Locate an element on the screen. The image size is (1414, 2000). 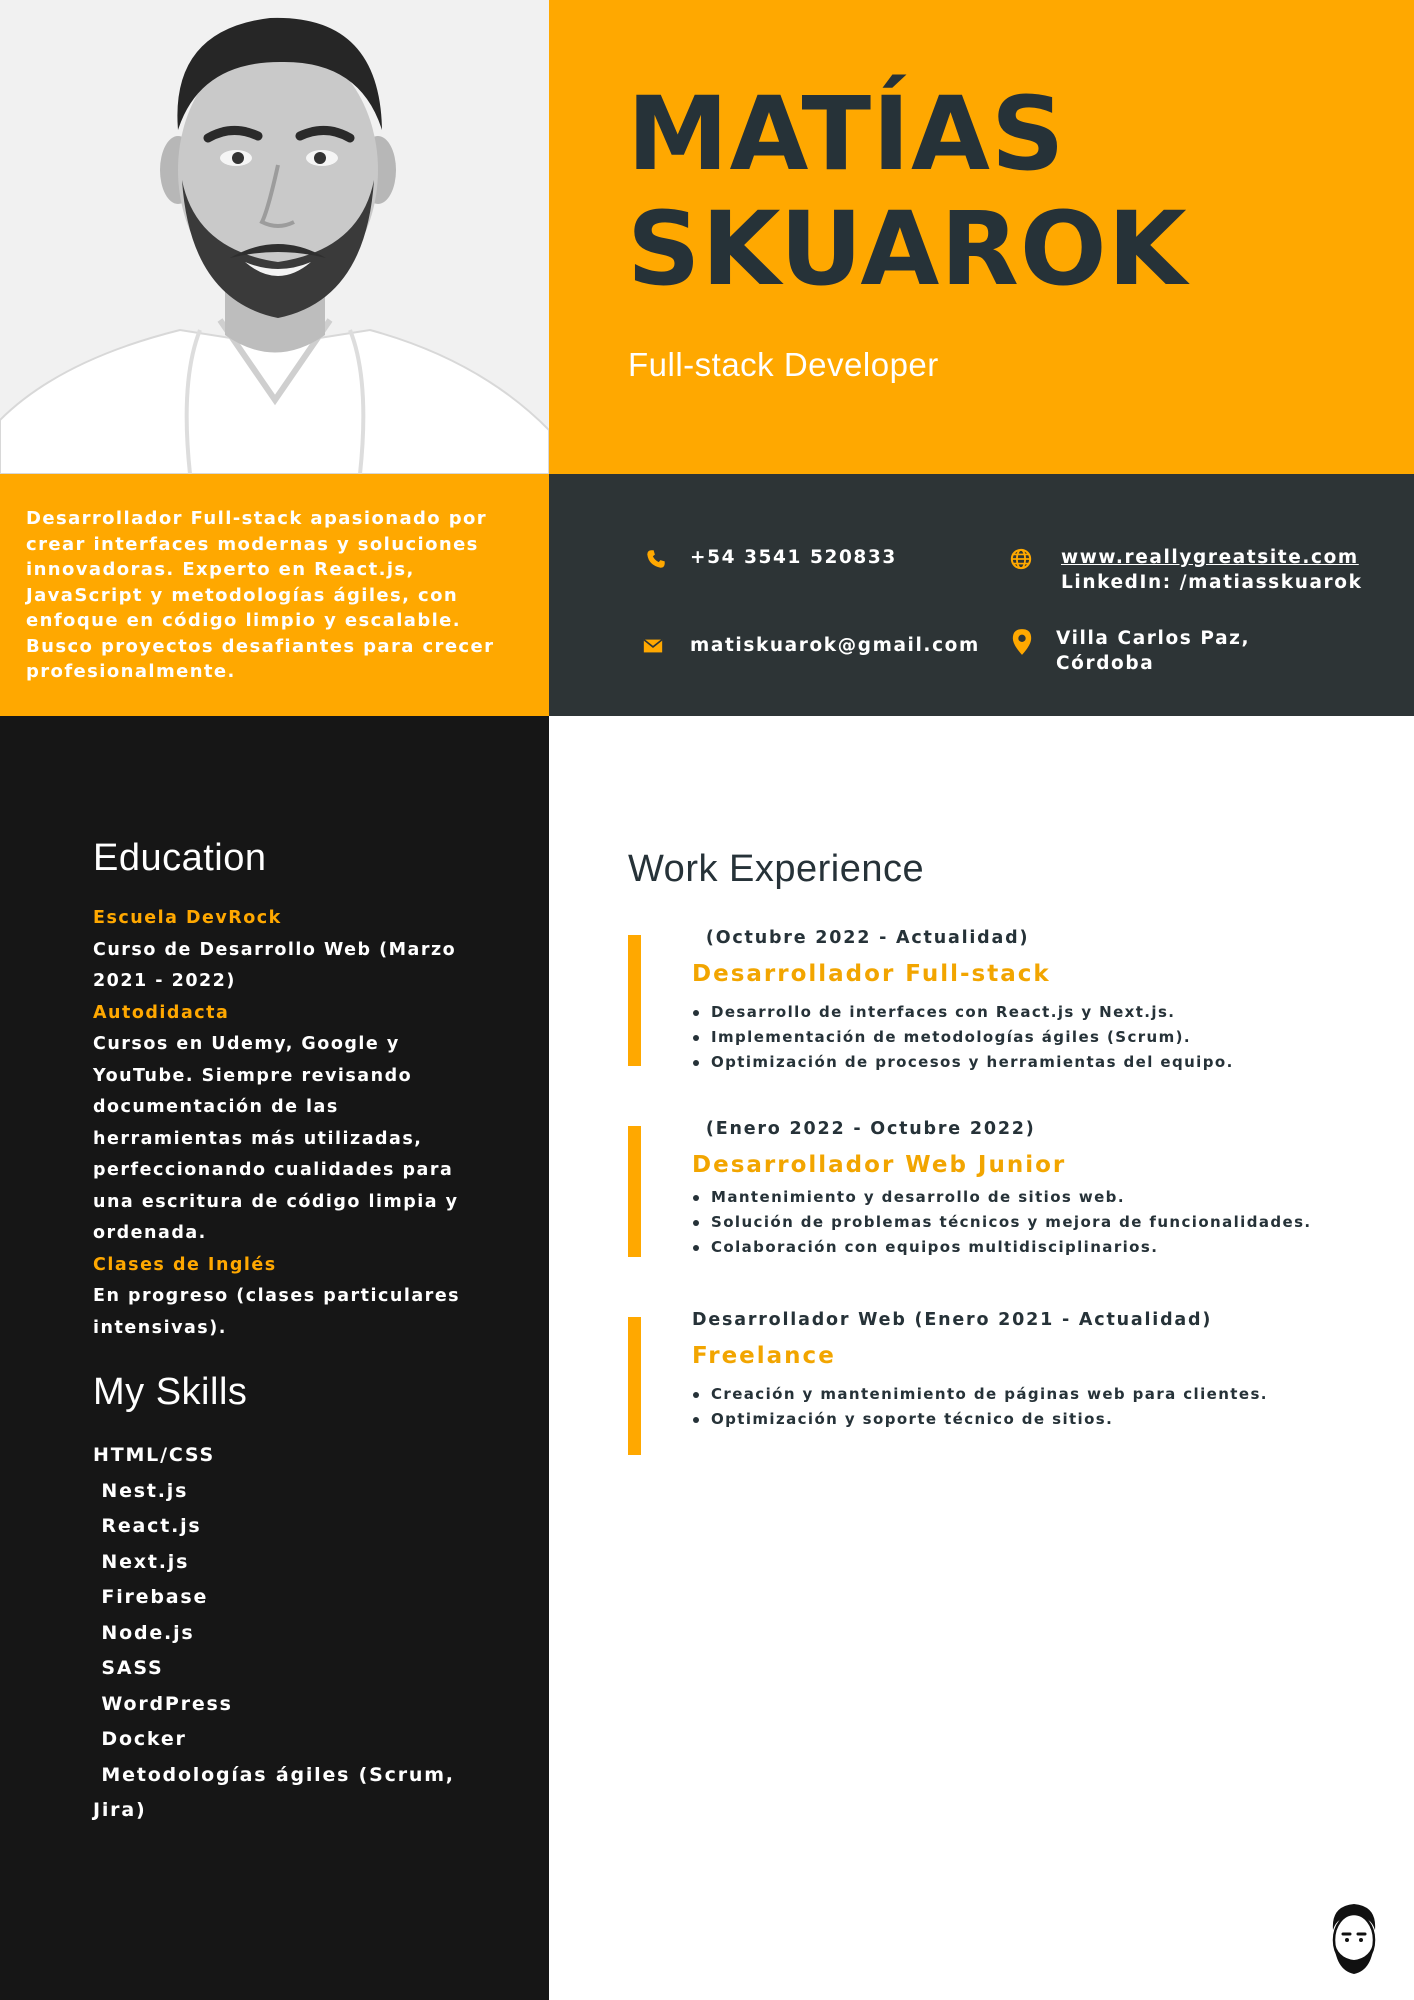
skill-item: Nest.js is located at coordinates (141, 1490).